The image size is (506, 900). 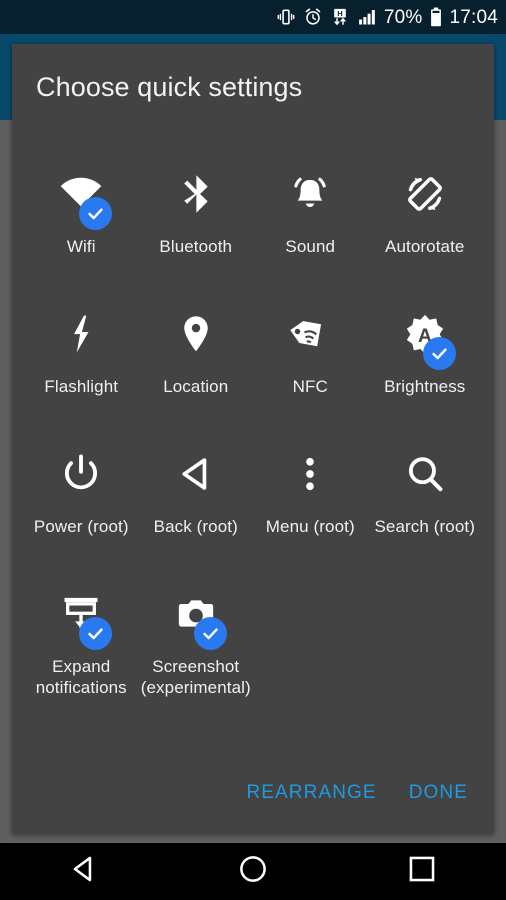 What do you see at coordinates (81, 386) in the screenshot?
I see `tile-label: Flashlight` at bounding box center [81, 386].